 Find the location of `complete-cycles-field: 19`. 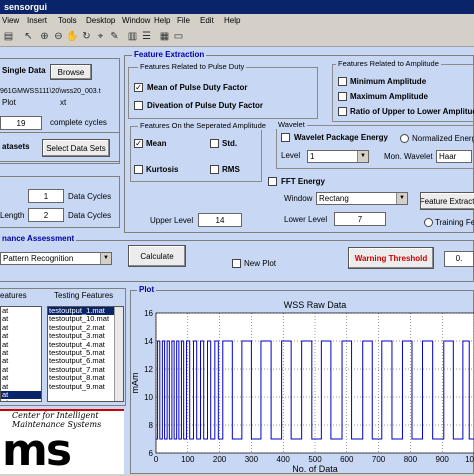

complete-cycles-field: 19 is located at coordinates (21, 123).